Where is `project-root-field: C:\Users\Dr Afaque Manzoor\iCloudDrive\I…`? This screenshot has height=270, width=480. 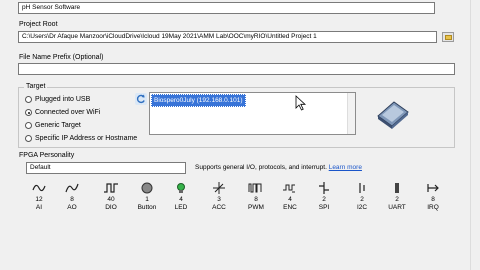
project-root-field: C:\Users\Dr Afaque Manzoor\iCloudDrive\I… is located at coordinates (227, 37).